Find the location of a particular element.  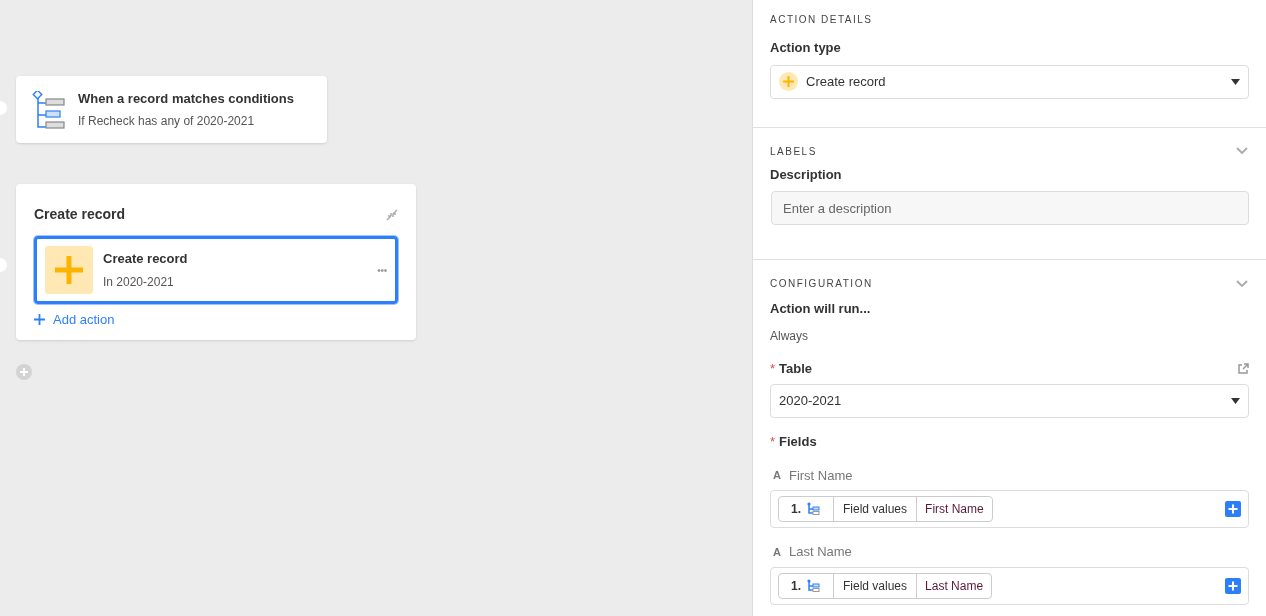

plus-tile-icon is located at coordinates (69, 270).